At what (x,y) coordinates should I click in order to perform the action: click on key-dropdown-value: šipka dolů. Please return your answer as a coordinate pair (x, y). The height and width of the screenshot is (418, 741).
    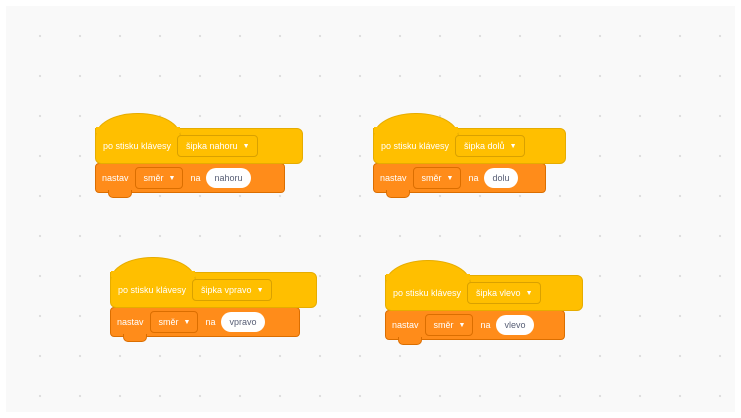
    Looking at the image, I should click on (484, 146).